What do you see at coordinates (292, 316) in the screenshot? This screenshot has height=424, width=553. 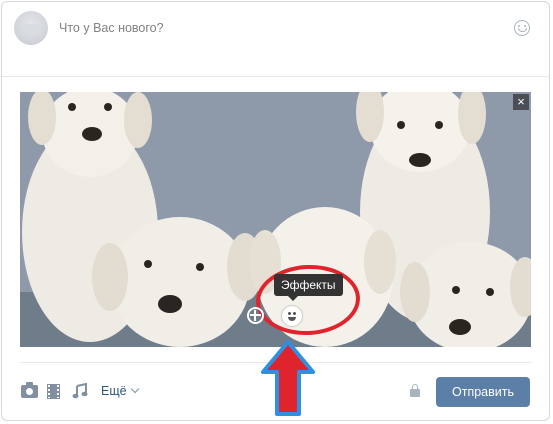 I see `effects-icon` at bounding box center [292, 316].